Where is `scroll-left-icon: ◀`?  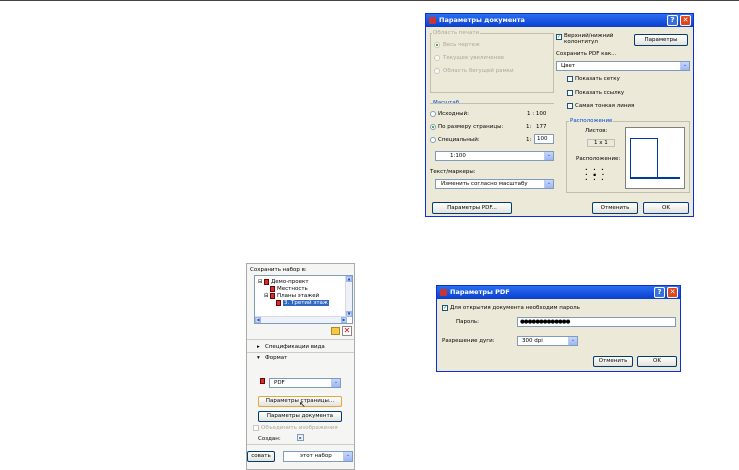 scroll-left-icon: ◀ is located at coordinates (258, 320).